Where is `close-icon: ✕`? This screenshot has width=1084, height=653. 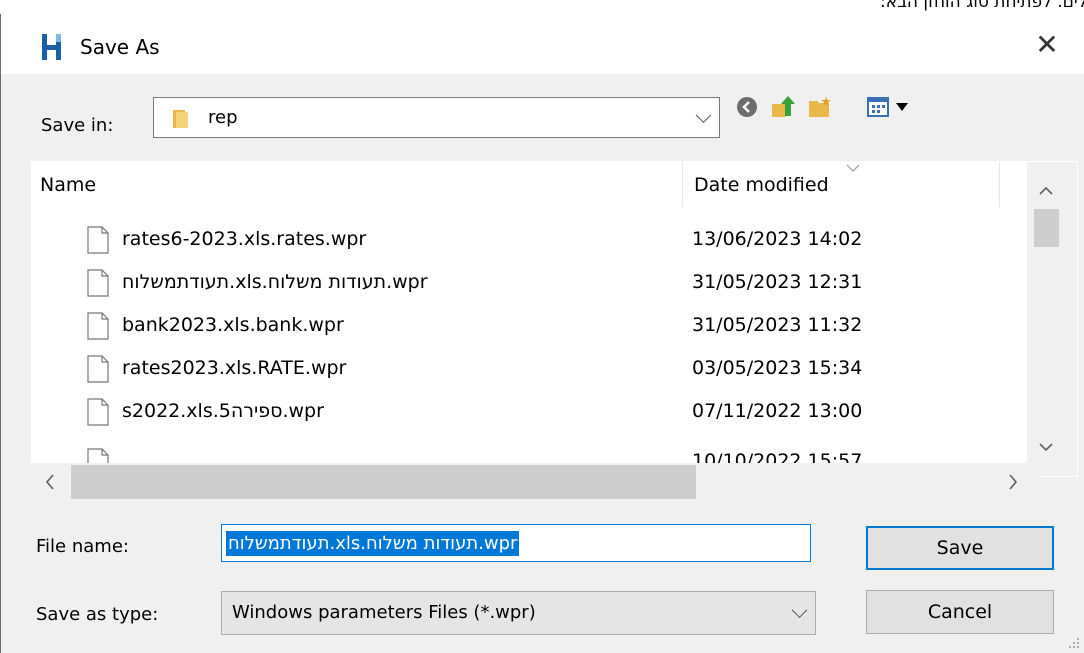 close-icon: ✕ is located at coordinates (1047, 46).